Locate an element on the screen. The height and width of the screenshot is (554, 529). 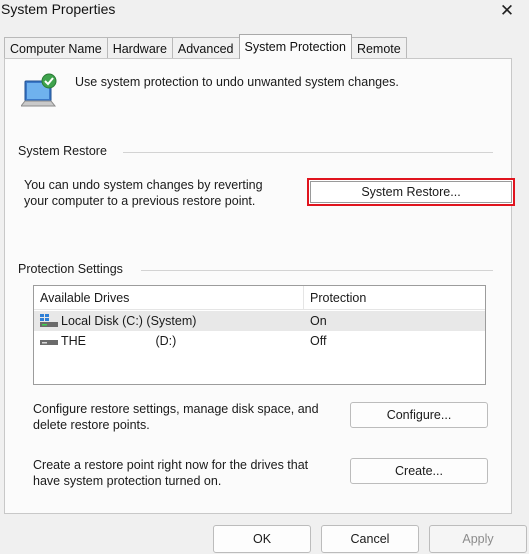
system-restore-description-line1: You can undo system changes by reverting is located at coordinates (143, 185).